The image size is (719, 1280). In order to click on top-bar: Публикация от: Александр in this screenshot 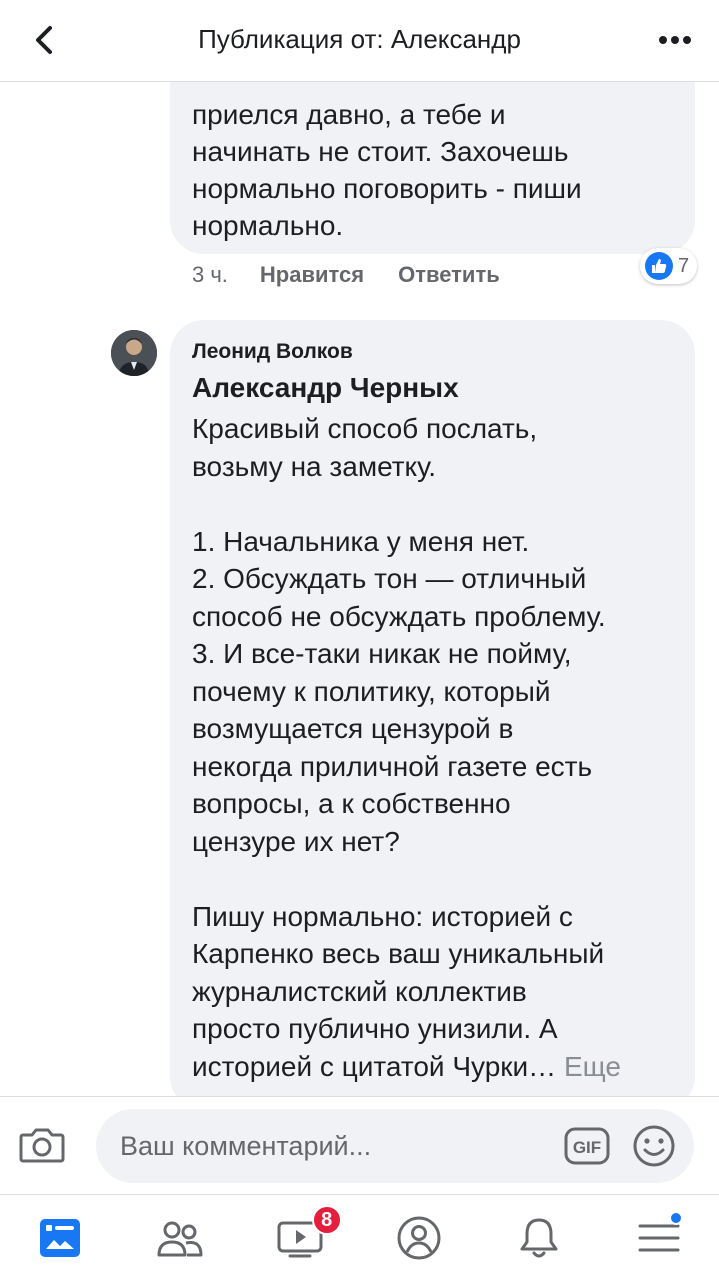, I will do `click(359, 41)`.